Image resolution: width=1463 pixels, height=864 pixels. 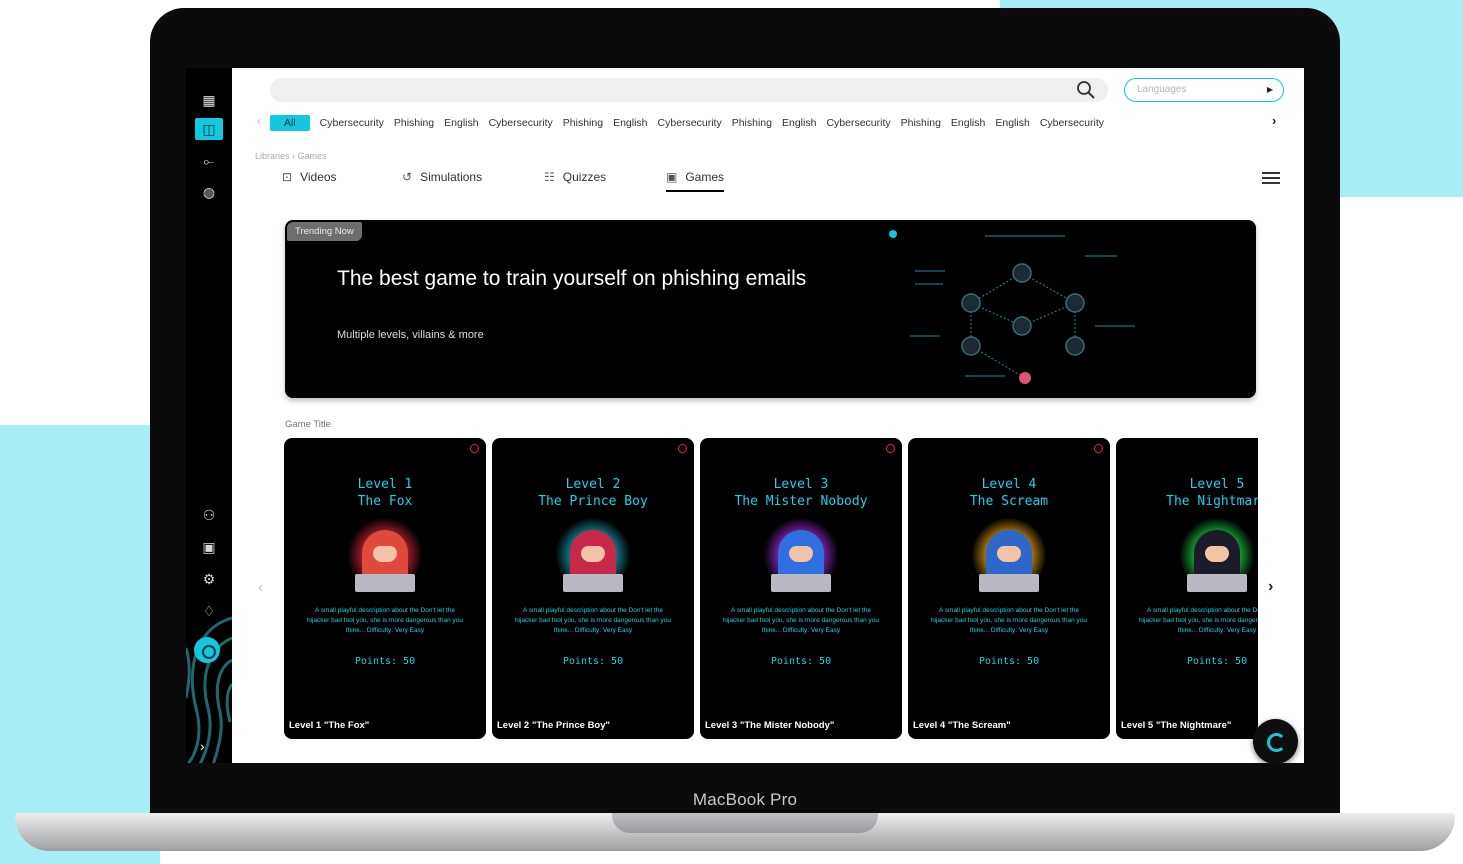 I want to click on library-icon: ▦, so click(x=209, y=100).